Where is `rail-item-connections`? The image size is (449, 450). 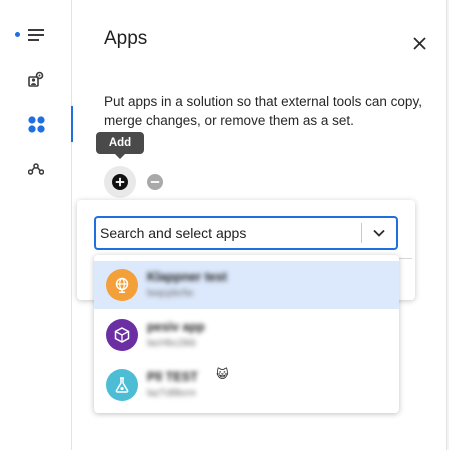 rail-item-connections is located at coordinates (36, 79).